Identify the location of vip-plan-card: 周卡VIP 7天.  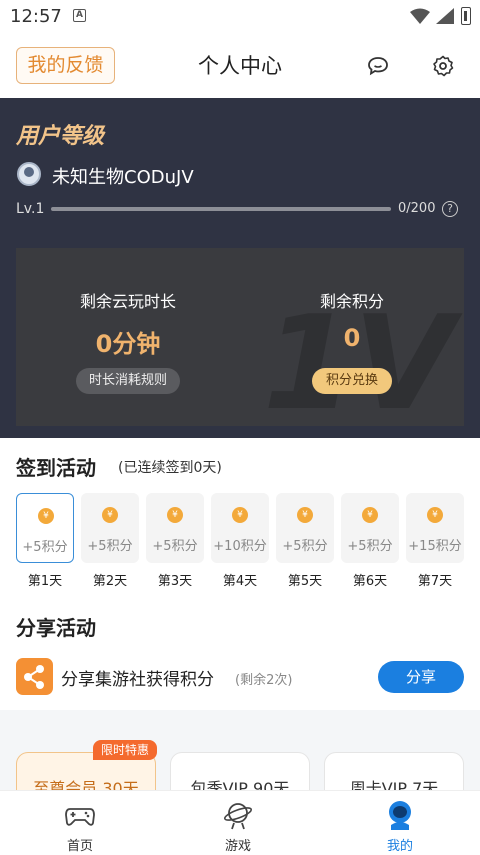
(394, 771).